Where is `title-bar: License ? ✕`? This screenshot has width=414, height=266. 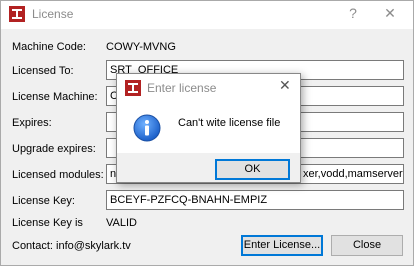
title-bar: License ? ✕ is located at coordinates (207, 15).